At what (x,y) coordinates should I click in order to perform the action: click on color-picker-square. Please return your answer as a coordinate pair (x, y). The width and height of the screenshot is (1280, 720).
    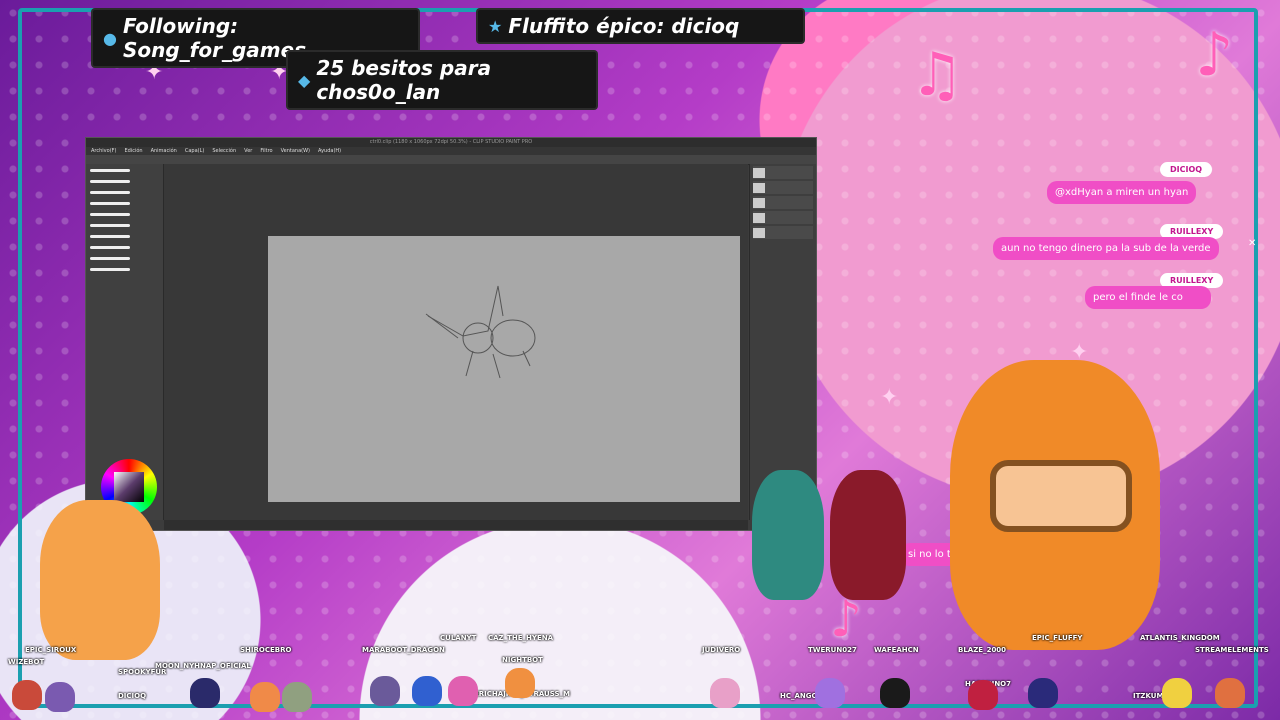
    Looking at the image, I should click on (129, 487).